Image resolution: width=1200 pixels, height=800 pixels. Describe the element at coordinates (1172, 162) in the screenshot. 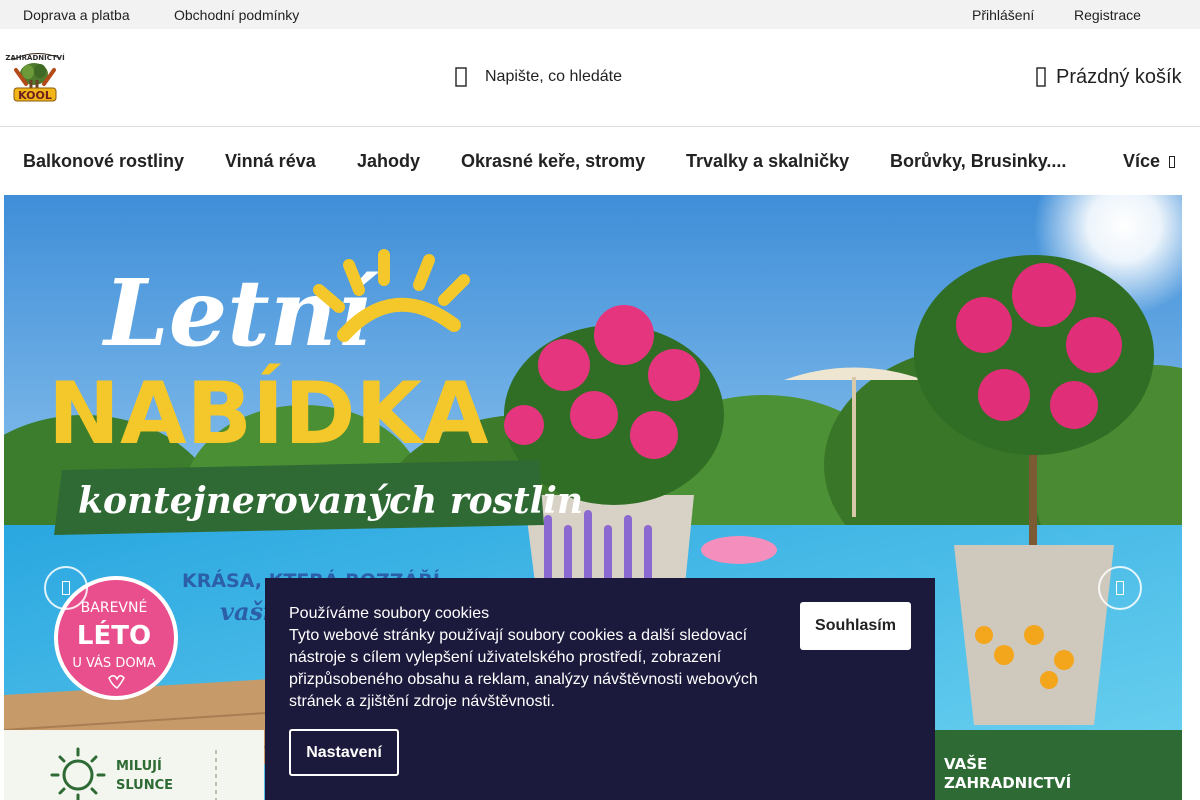

I see `chevron-down-icon` at that location.